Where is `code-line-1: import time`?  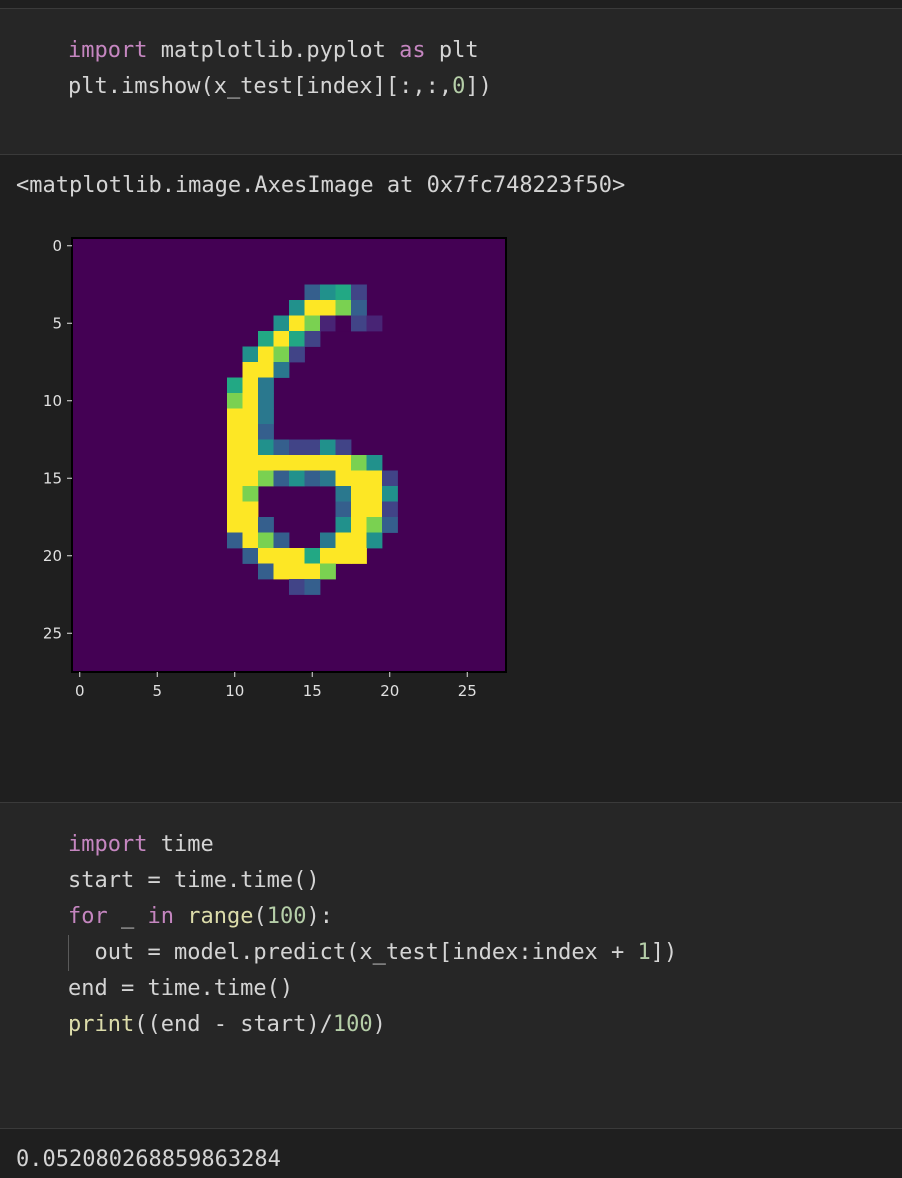
code-line-1: import time is located at coordinates (141, 845).